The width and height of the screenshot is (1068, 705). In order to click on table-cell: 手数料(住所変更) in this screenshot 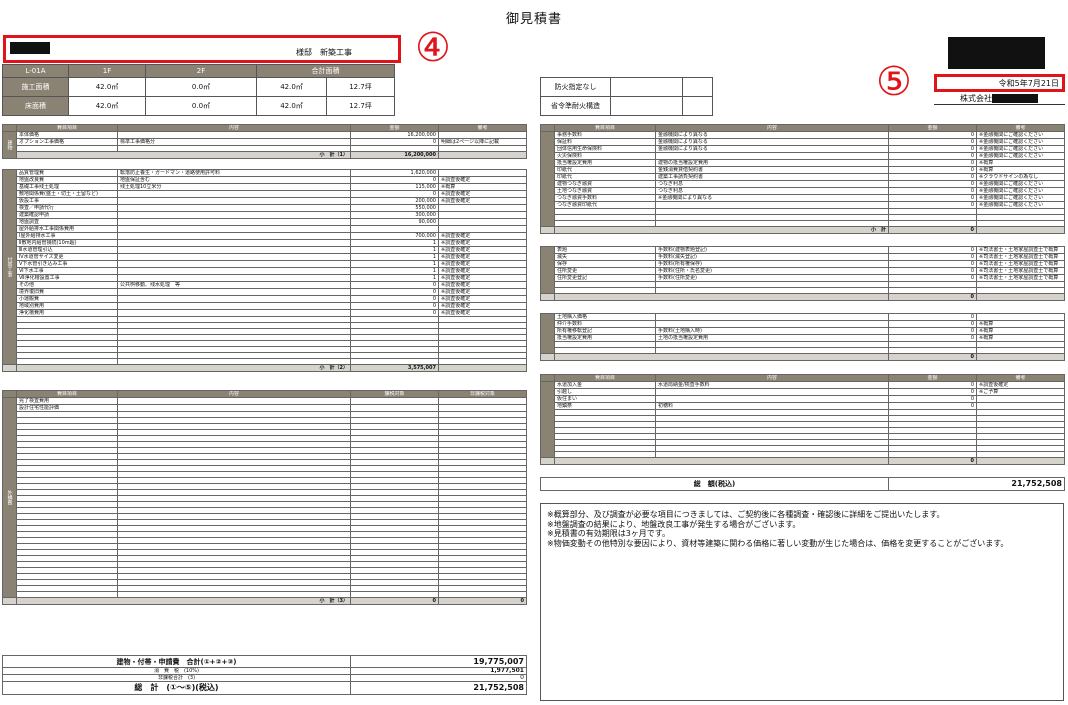, I will do `click(772, 278)`.